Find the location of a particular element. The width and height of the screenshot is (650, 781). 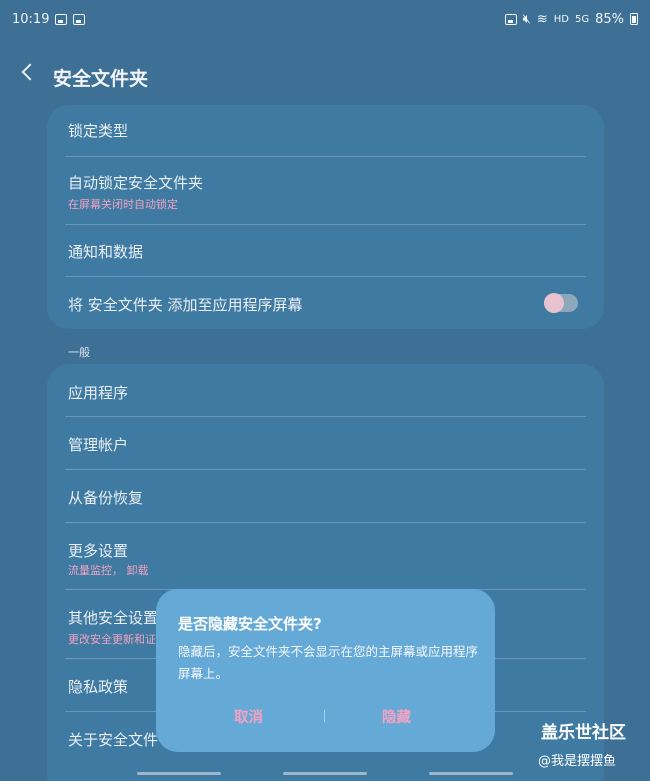

row-title: 关于安全文件 is located at coordinates (113, 740).